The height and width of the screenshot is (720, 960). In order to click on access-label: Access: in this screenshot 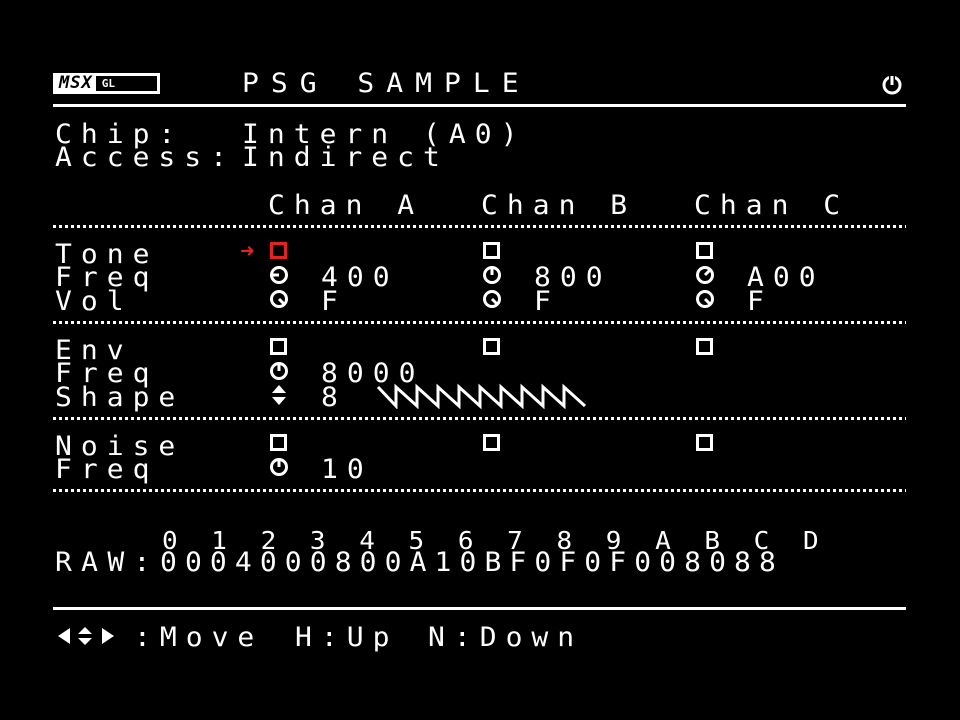, I will do `click(146, 157)`.